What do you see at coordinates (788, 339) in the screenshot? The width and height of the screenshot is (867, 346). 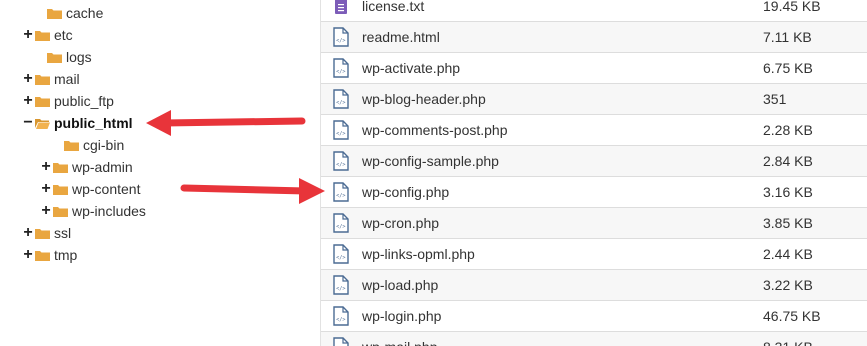 I see `file-size: 8.31 KB` at bounding box center [788, 339].